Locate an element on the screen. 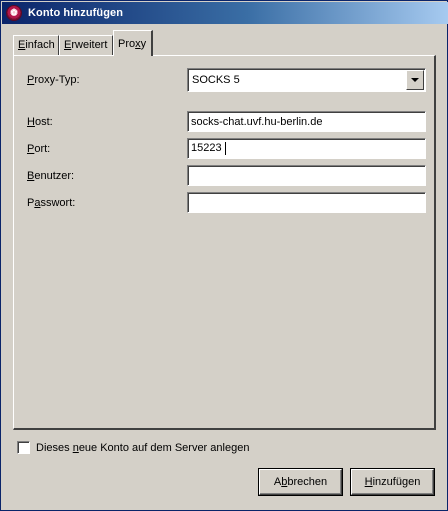 The height and width of the screenshot is (511, 448). proxy-type-select: SOCKS 5 is located at coordinates (306, 80).